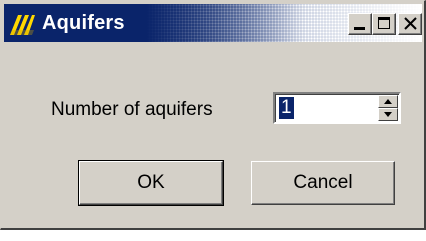  Describe the element at coordinates (337, 108) in the screenshot. I see `aquifers-spinner: 1` at that location.